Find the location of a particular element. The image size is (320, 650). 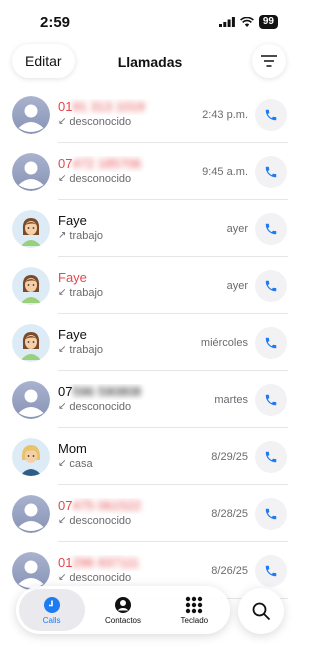

status-icons: 99 is located at coordinates (248, 22).